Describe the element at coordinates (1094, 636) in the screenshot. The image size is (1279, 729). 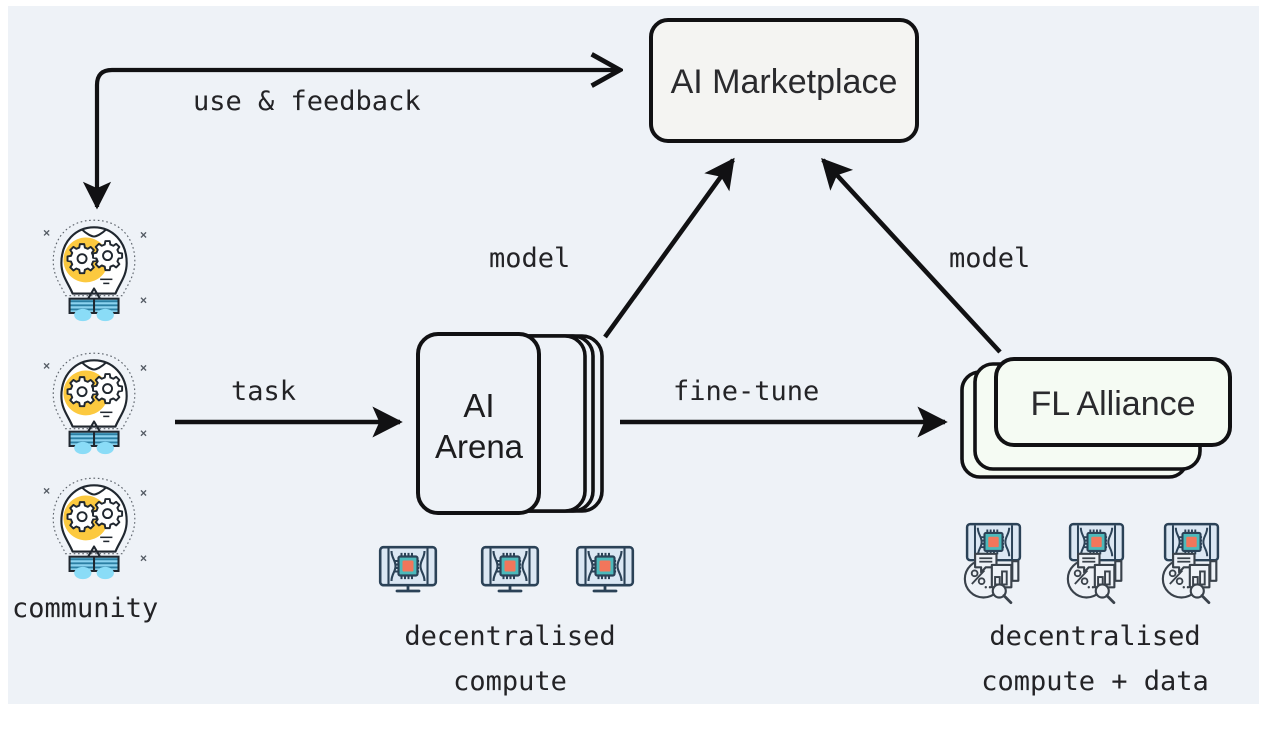
I see `caption-compute-data-line1: decentralised` at that location.